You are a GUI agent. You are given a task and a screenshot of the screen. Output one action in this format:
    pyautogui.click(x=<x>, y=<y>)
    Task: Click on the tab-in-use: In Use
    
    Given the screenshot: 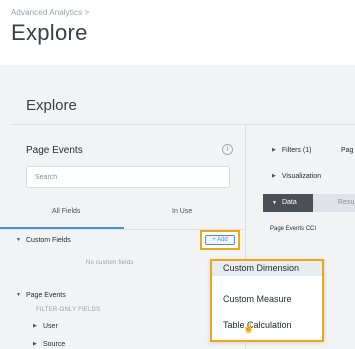 What is the action you would take?
    pyautogui.click(x=182, y=211)
    